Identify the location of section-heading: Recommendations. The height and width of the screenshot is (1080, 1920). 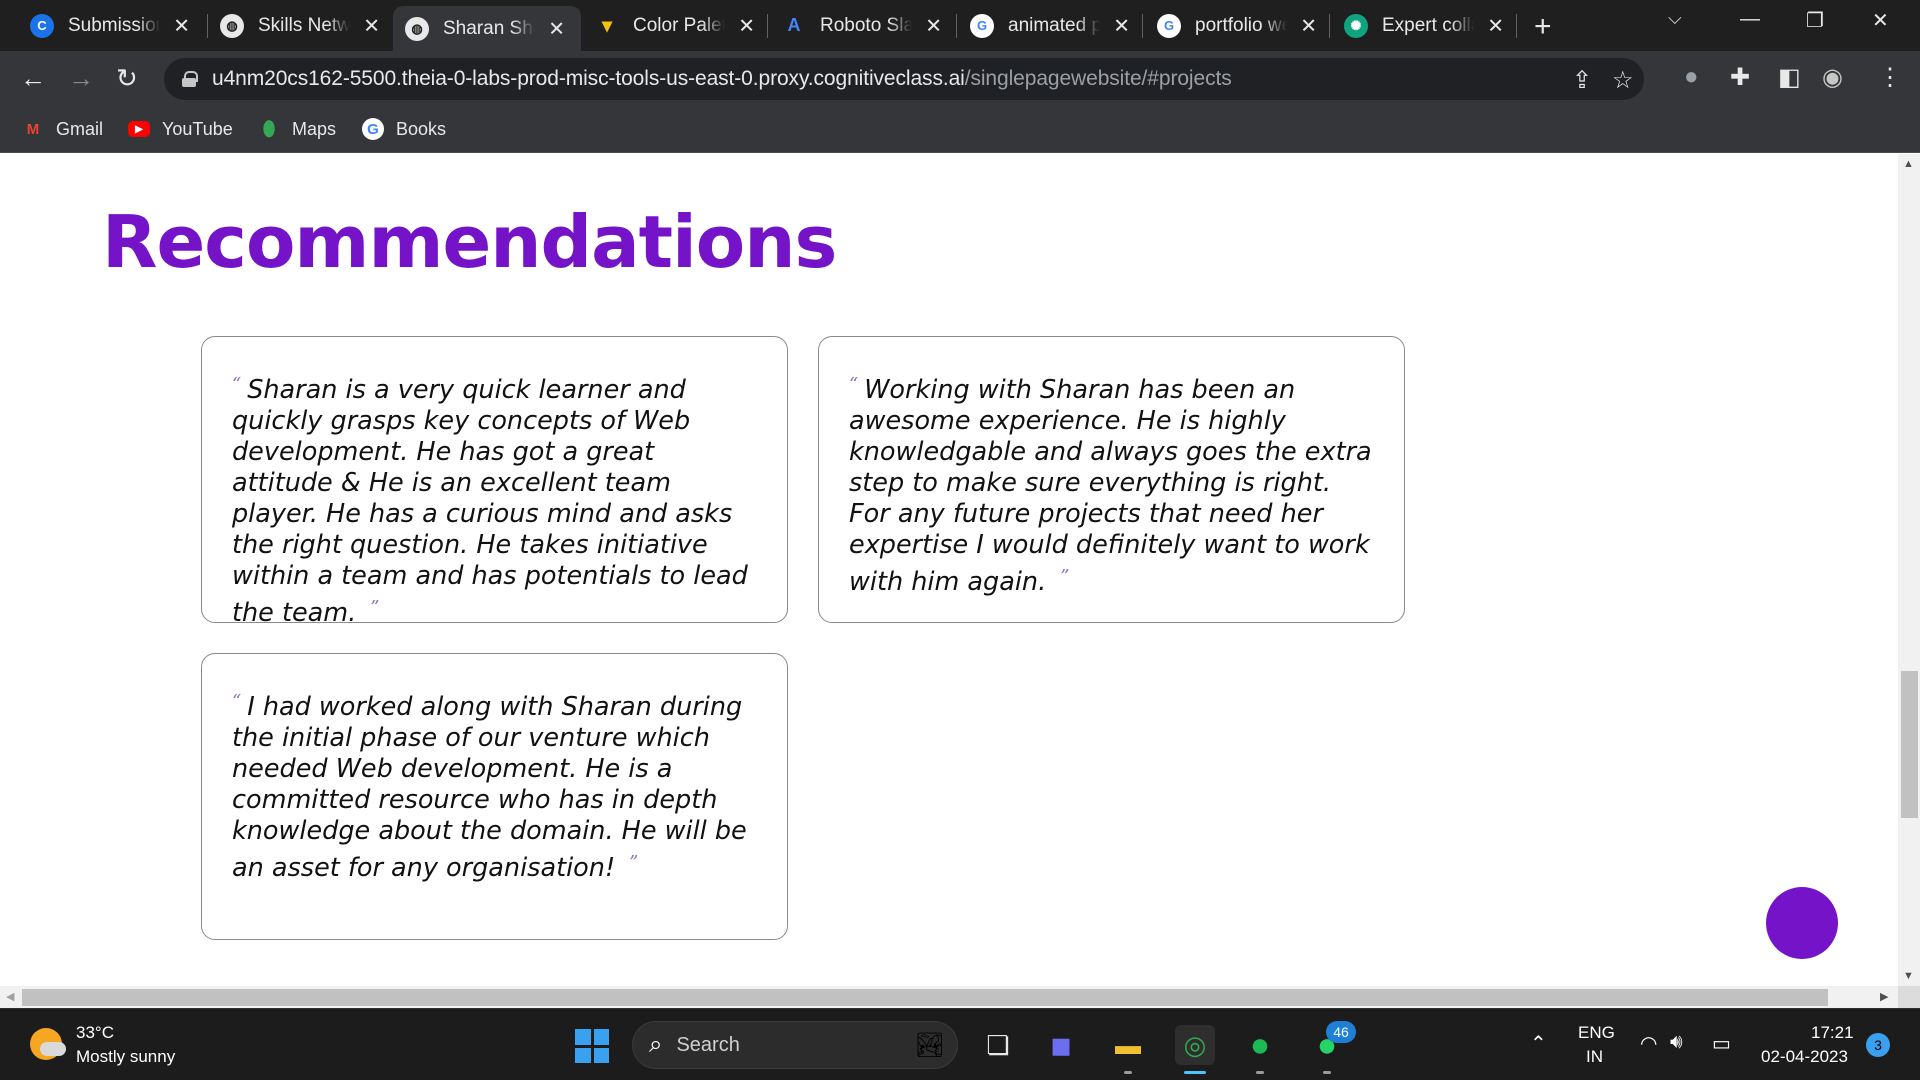
(469, 242).